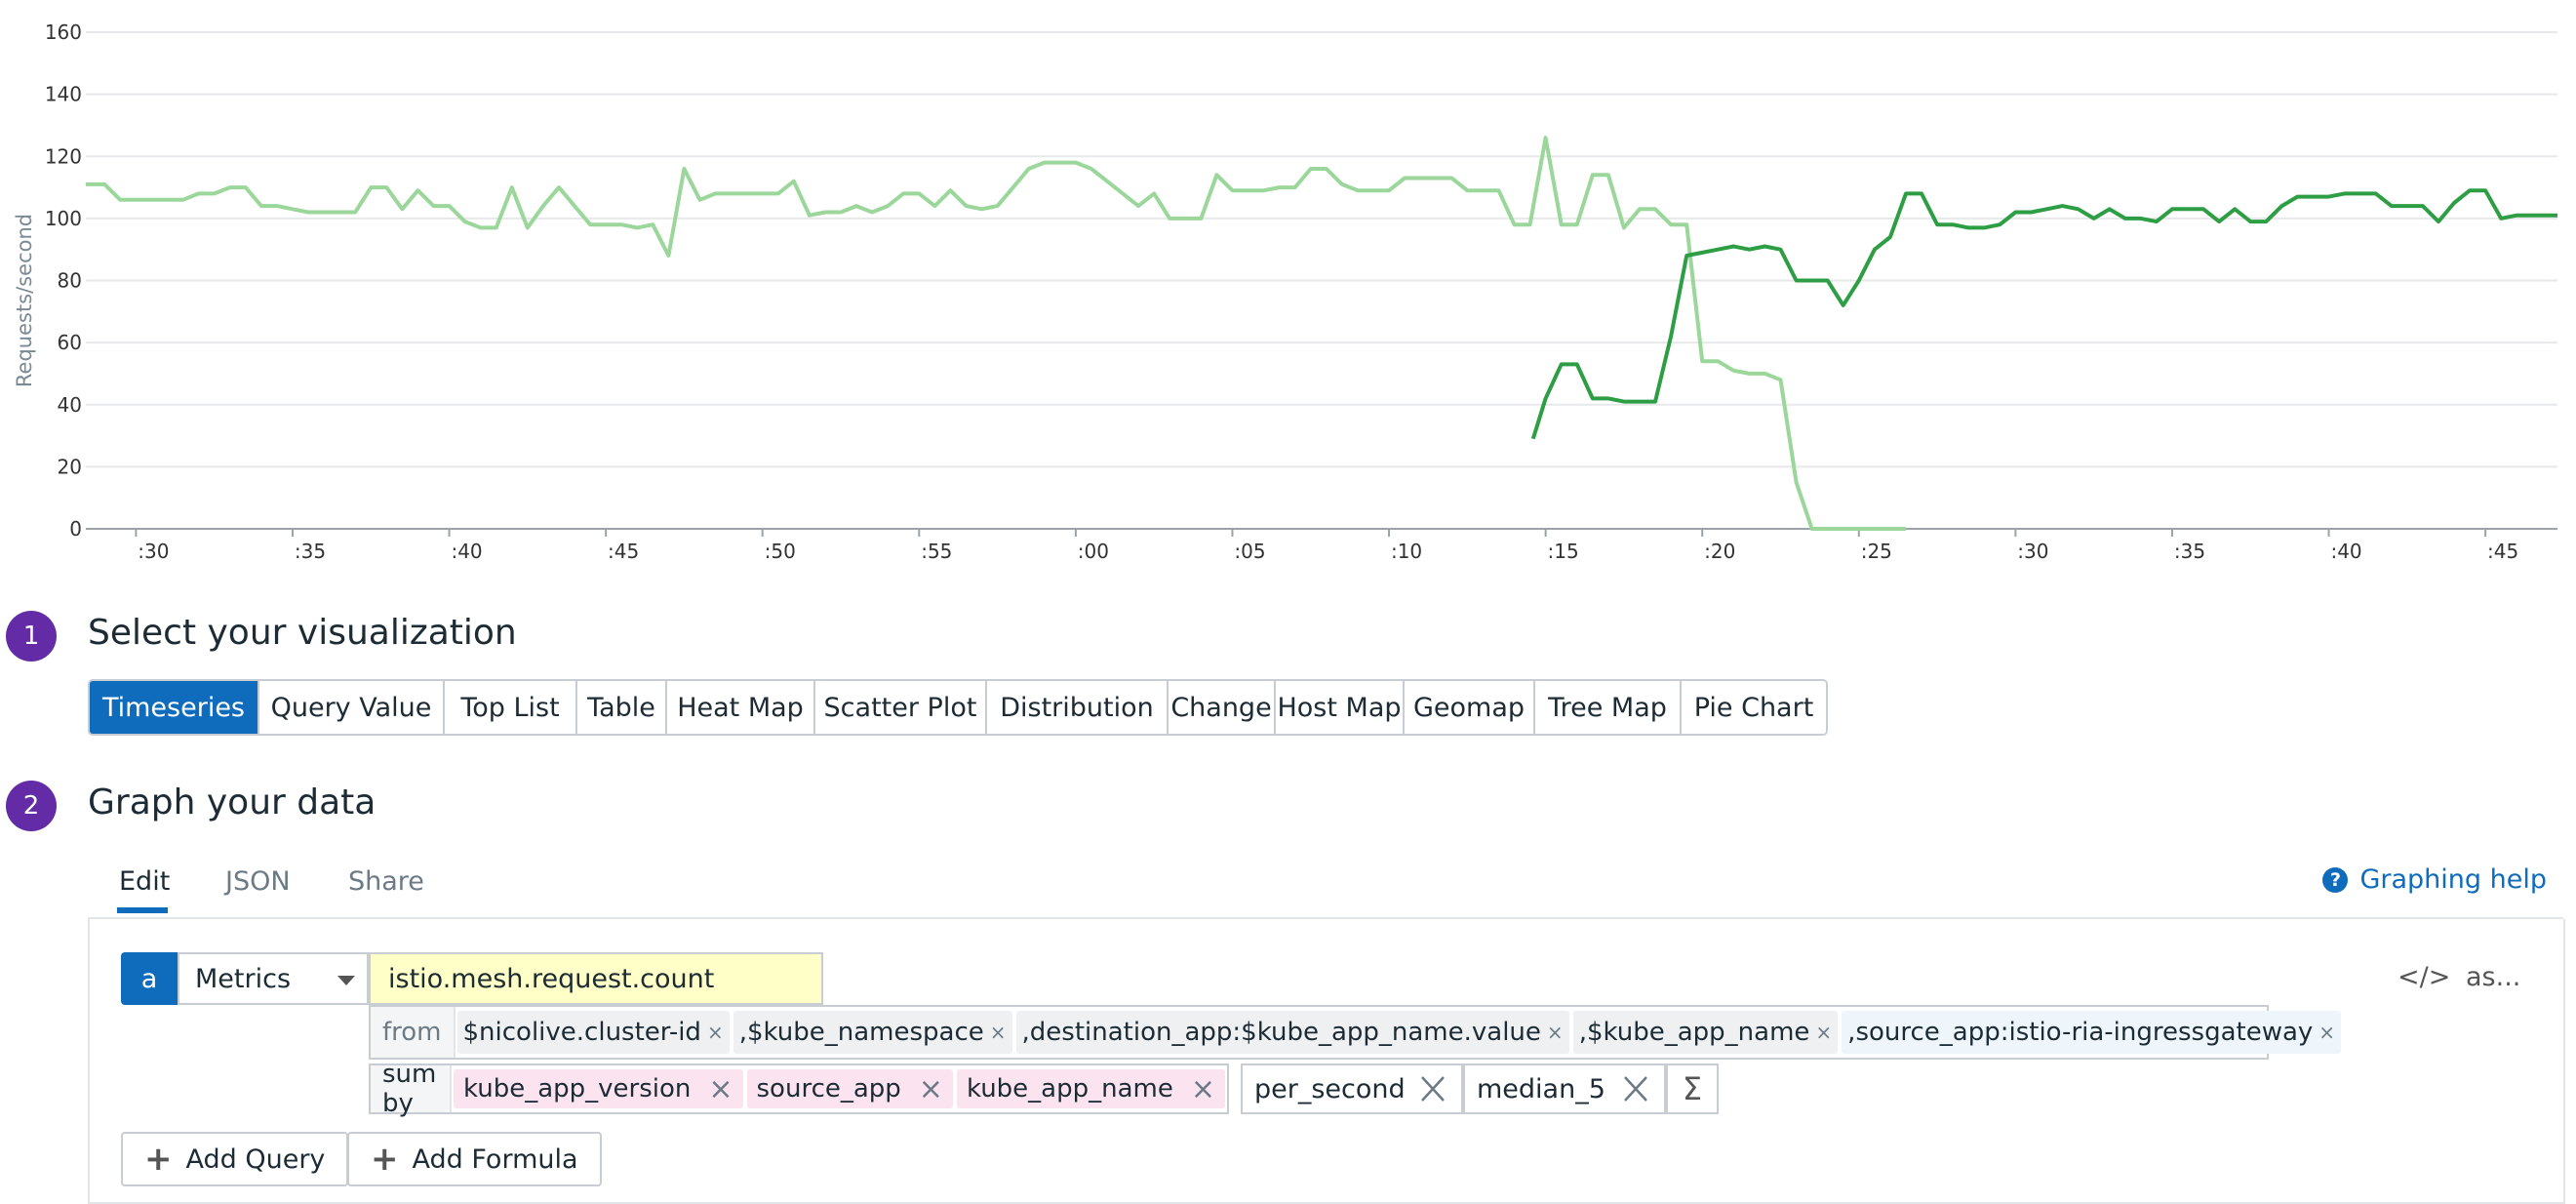 This screenshot has height=1204, width=2576. Describe the element at coordinates (70, 466) in the screenshot. I see `y-tick-label: 20` at that location.